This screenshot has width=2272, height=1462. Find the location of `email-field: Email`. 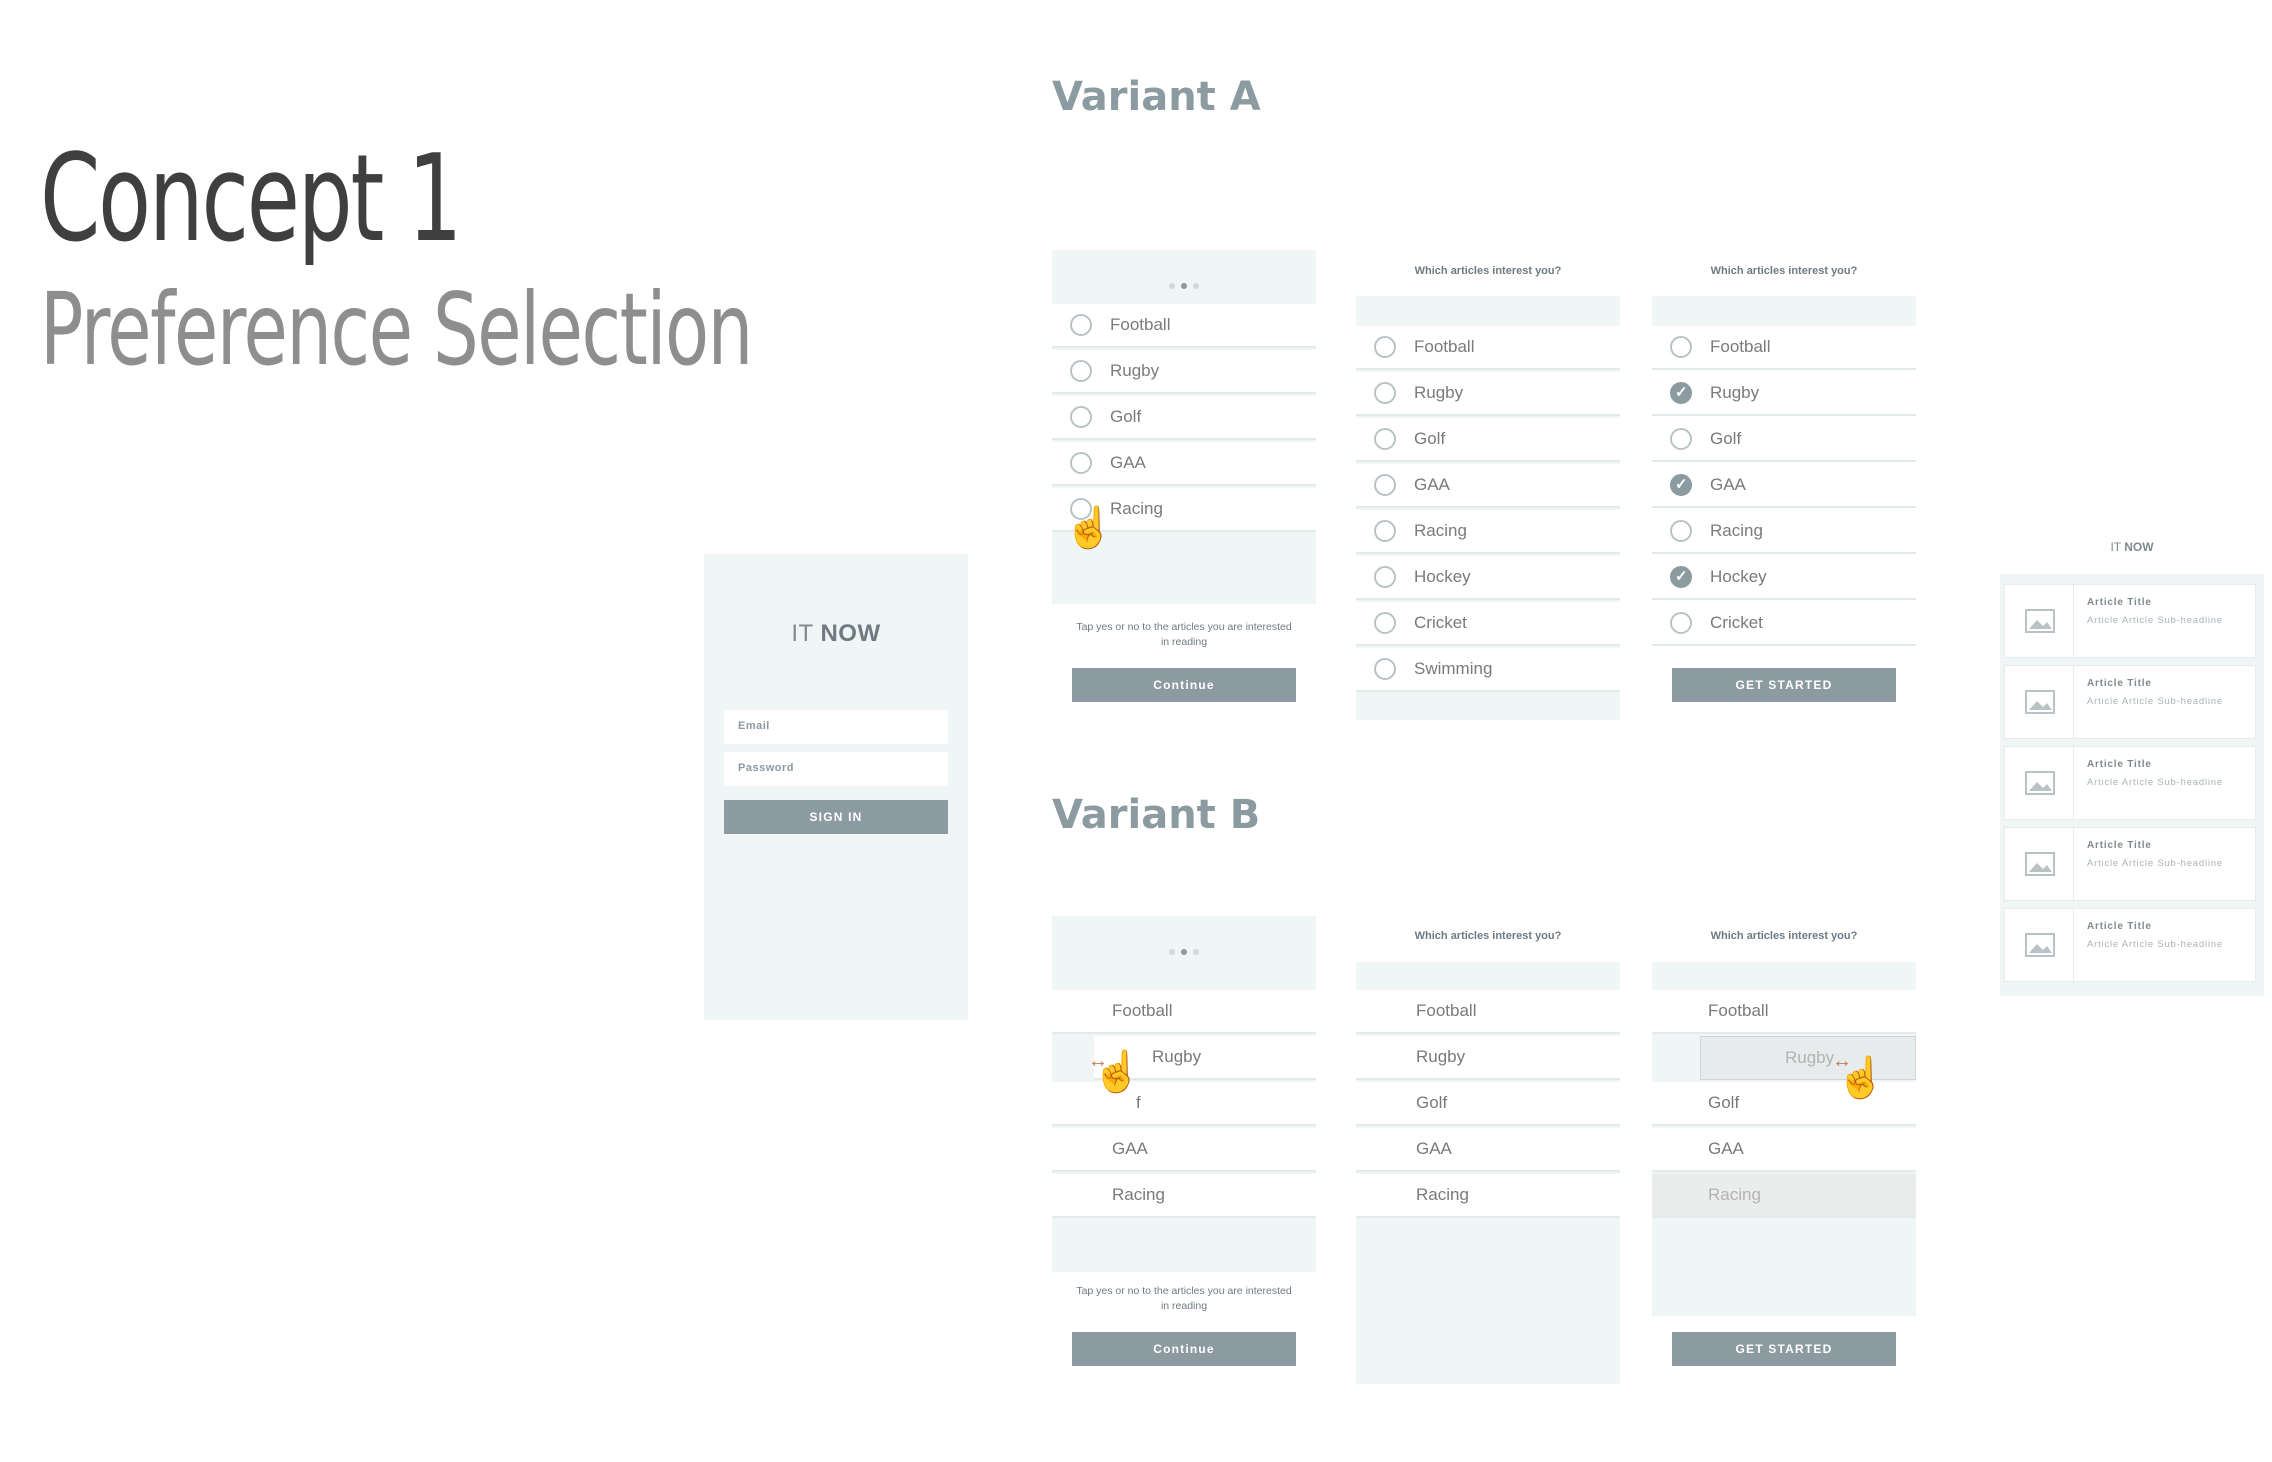

email-field: Email is located at coordinates (836, 727).